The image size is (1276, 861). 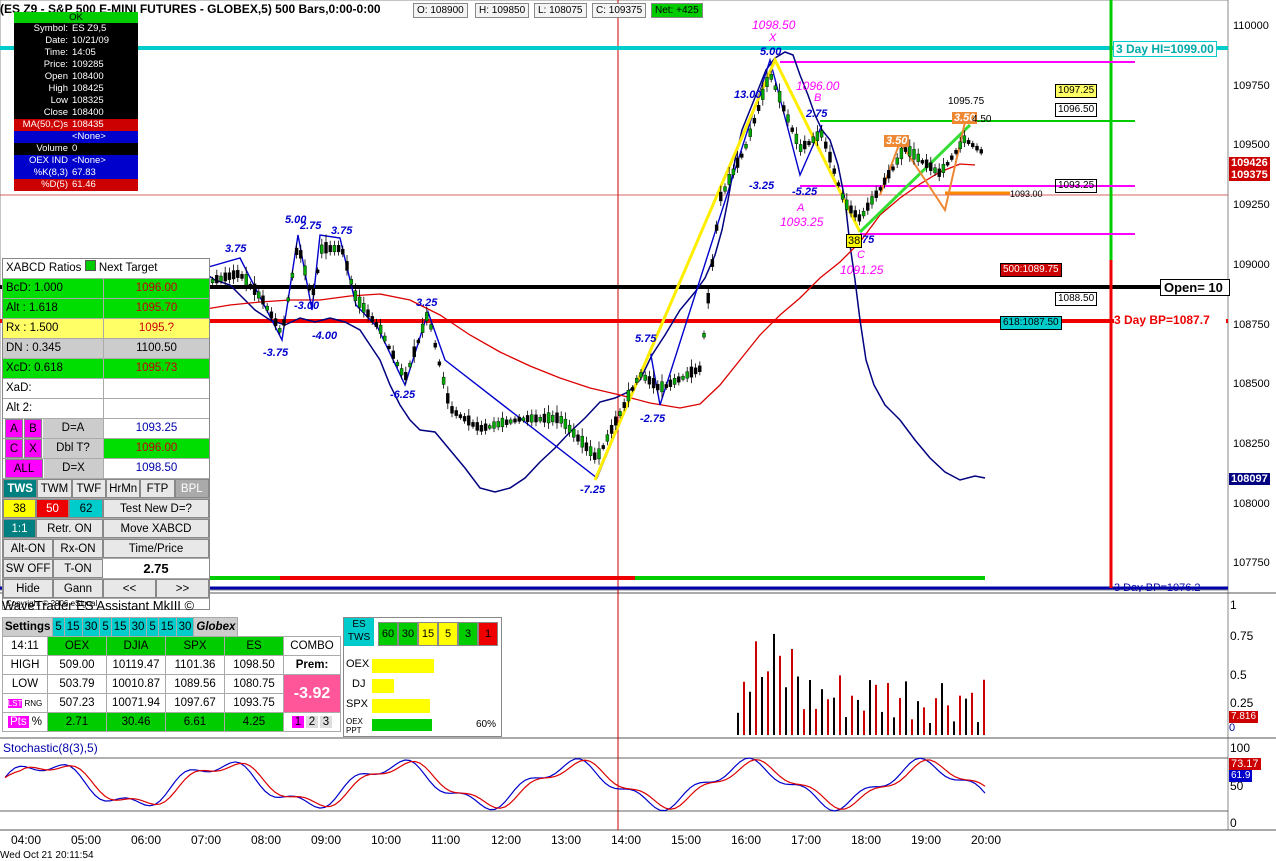 What do you see at coordinates (326, 722) in the screenshot?
I see `combo-3-button: 3` at bounding box center [326, 722].